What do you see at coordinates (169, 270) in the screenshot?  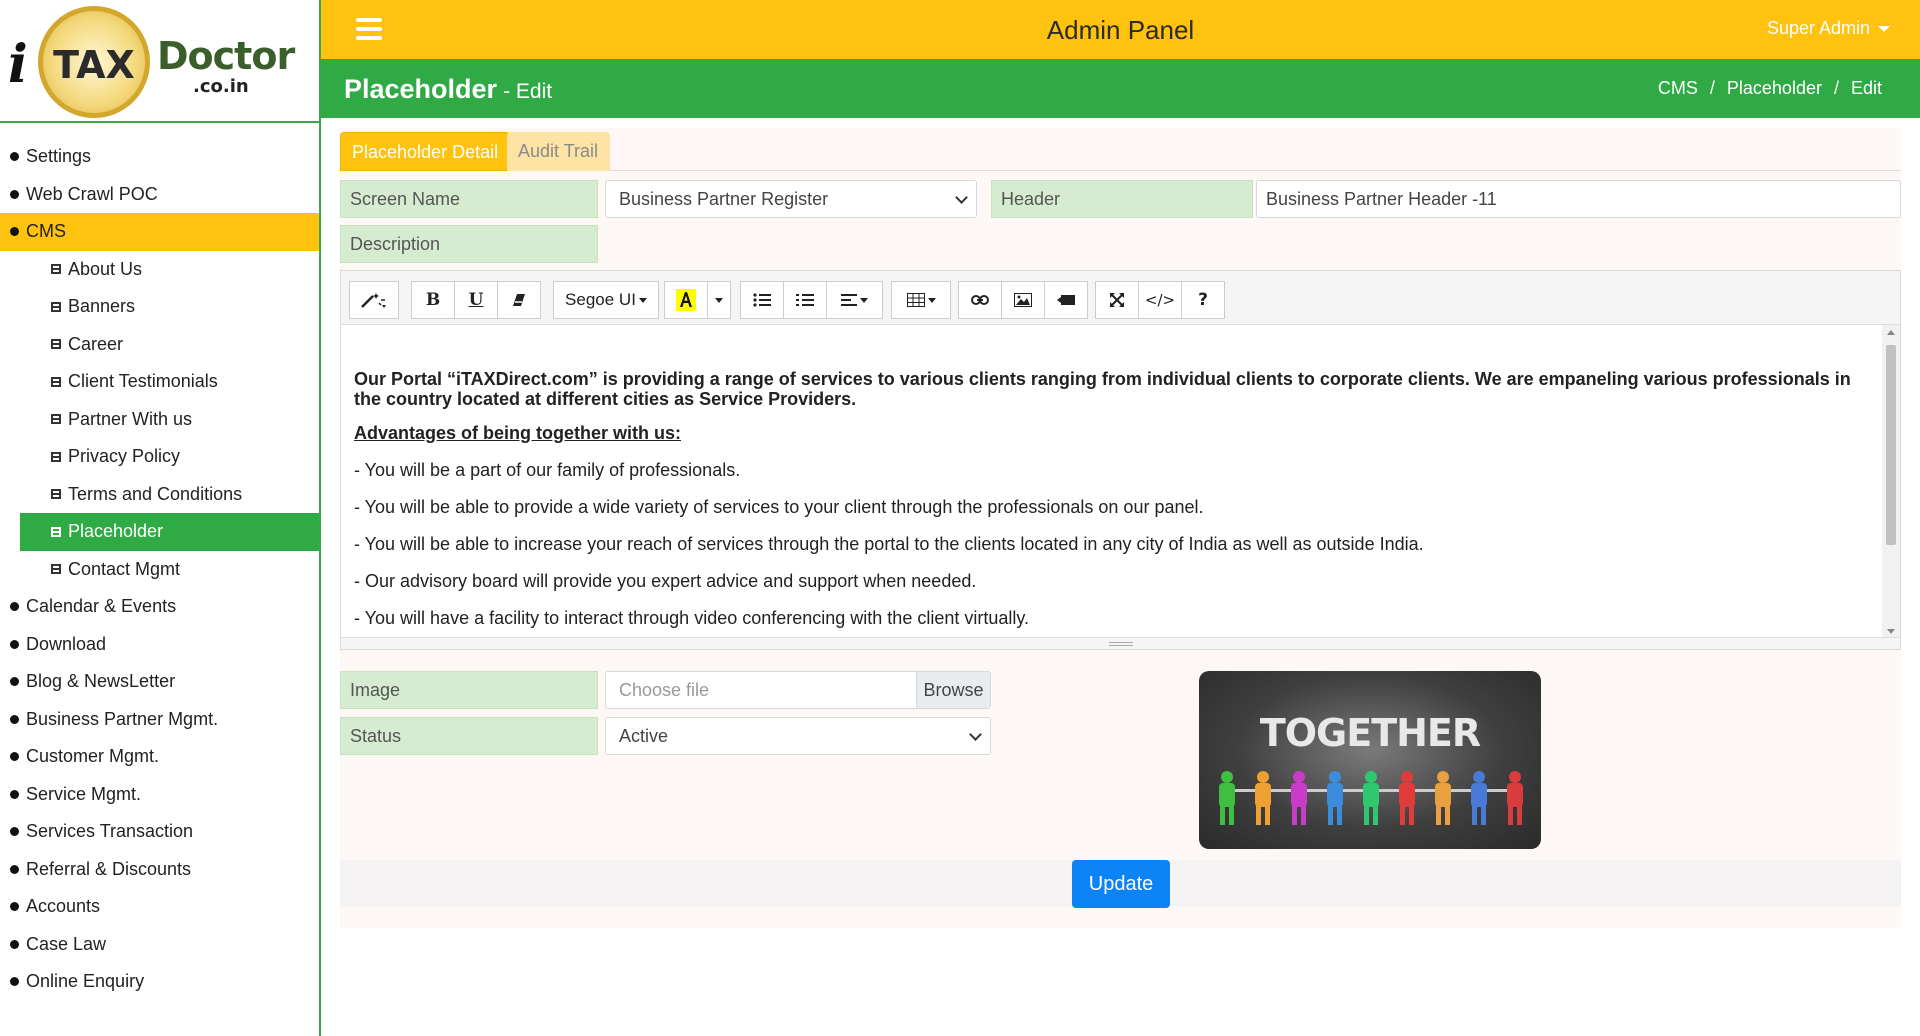 I see `sidebar-subitem-about-us: About Us` at bounding box center [169, 270].